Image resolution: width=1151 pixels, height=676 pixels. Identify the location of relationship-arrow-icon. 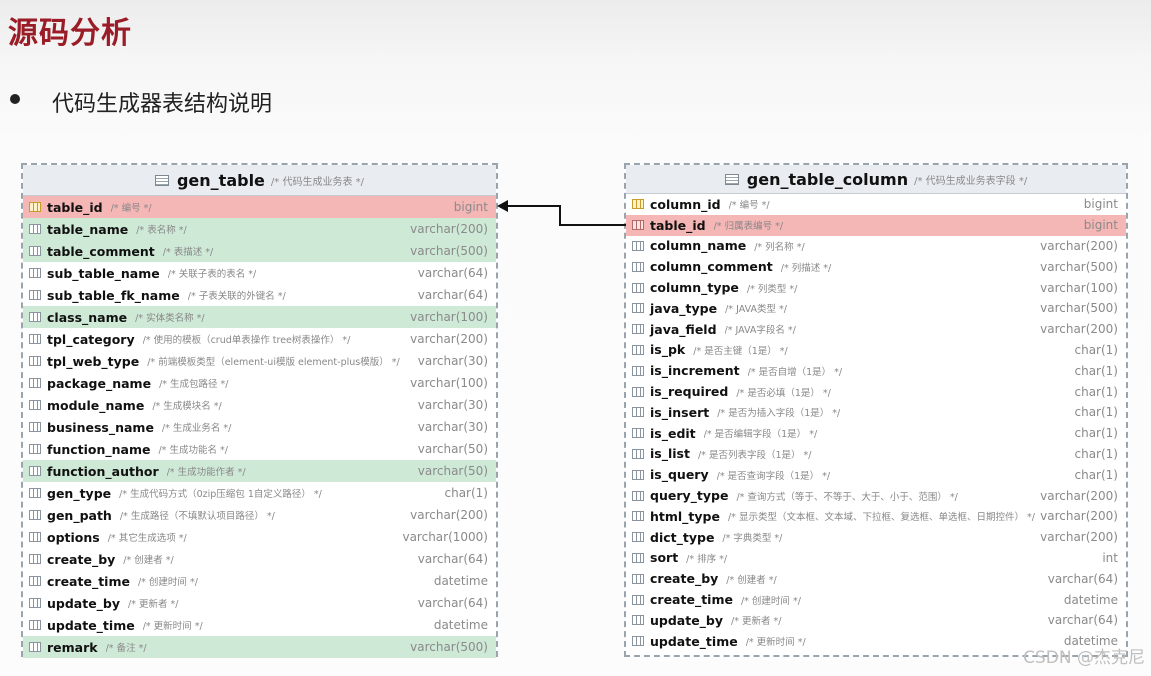
(502, 206).